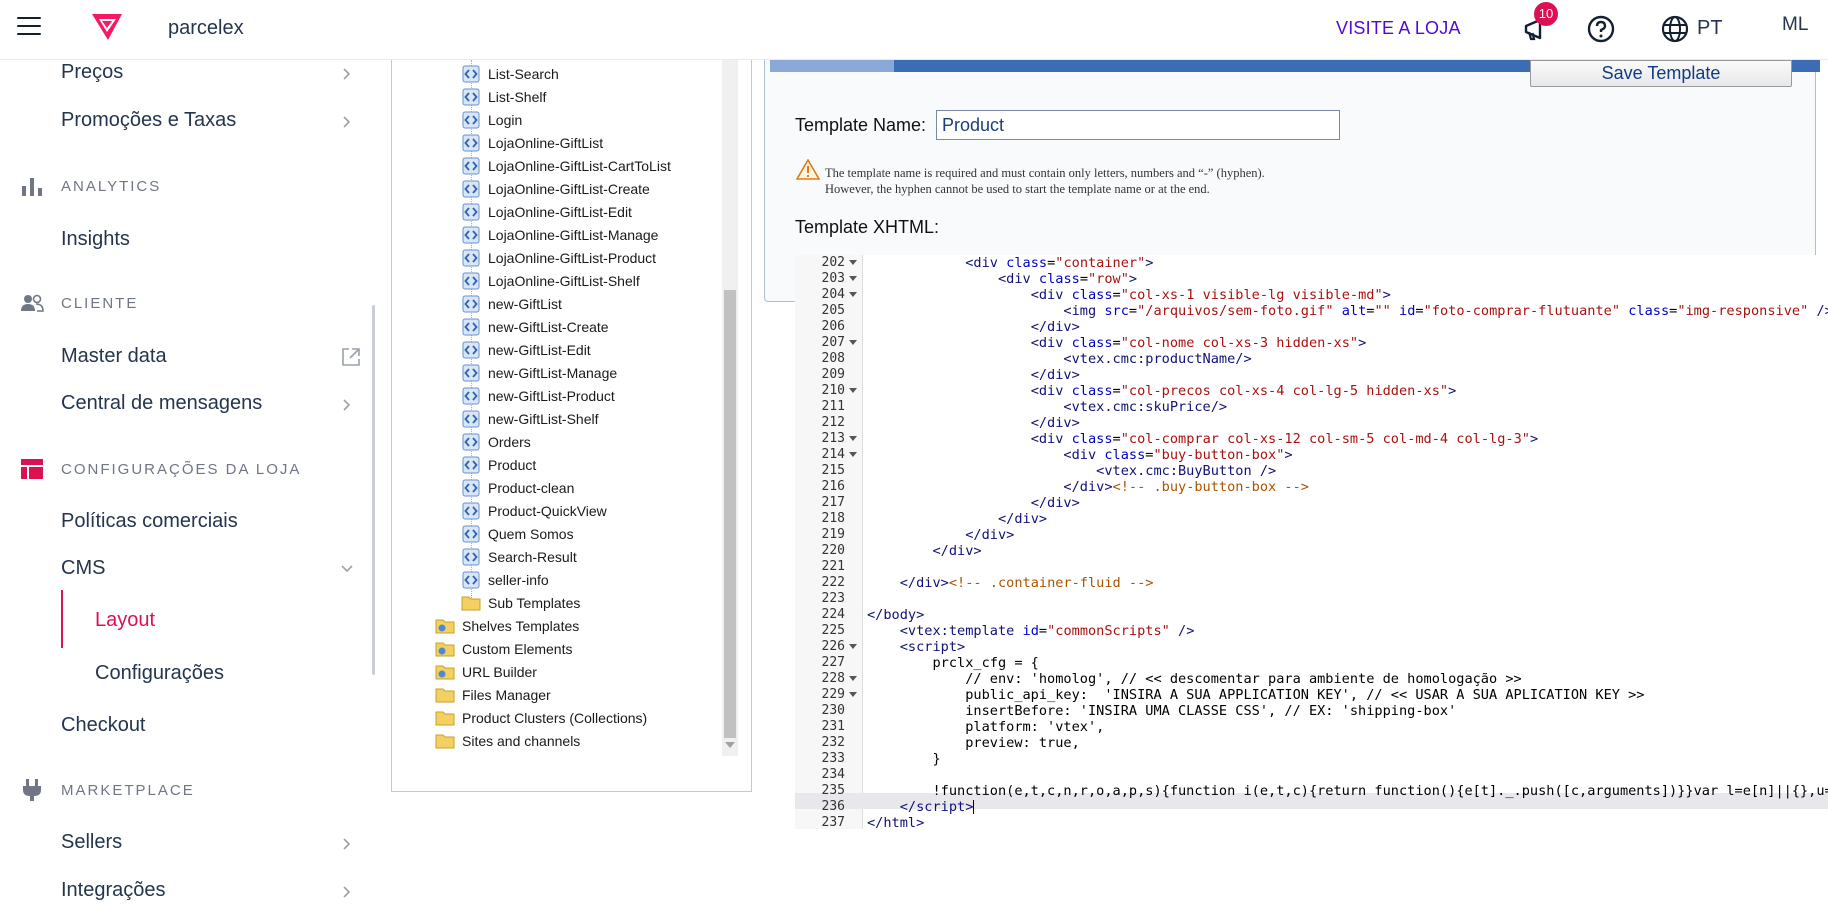  Describe the element at coordinates (1002, 279) in the screenshot. I see `code-line: <div class="row">` at that location.